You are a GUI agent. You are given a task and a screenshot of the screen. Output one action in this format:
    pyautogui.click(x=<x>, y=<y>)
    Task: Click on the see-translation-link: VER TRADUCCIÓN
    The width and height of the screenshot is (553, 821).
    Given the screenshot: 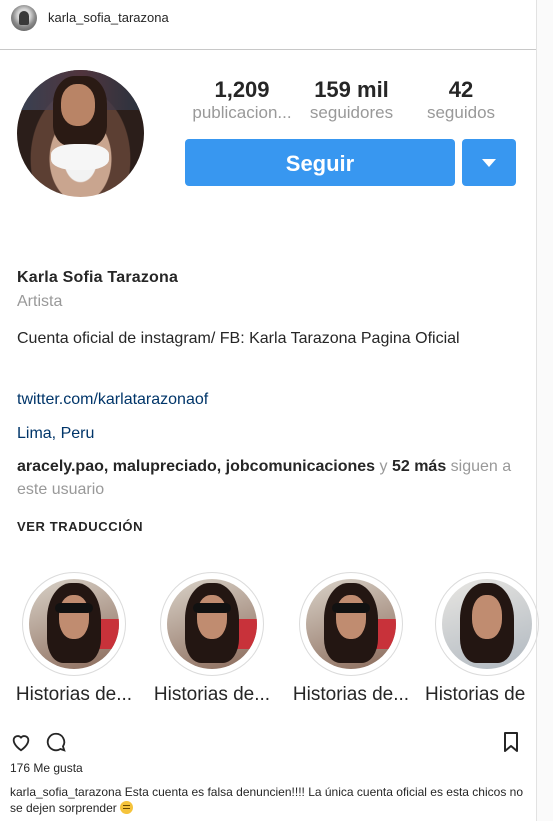 What is the action you would take?
    pyautogui.click(x=80, y=526)
    